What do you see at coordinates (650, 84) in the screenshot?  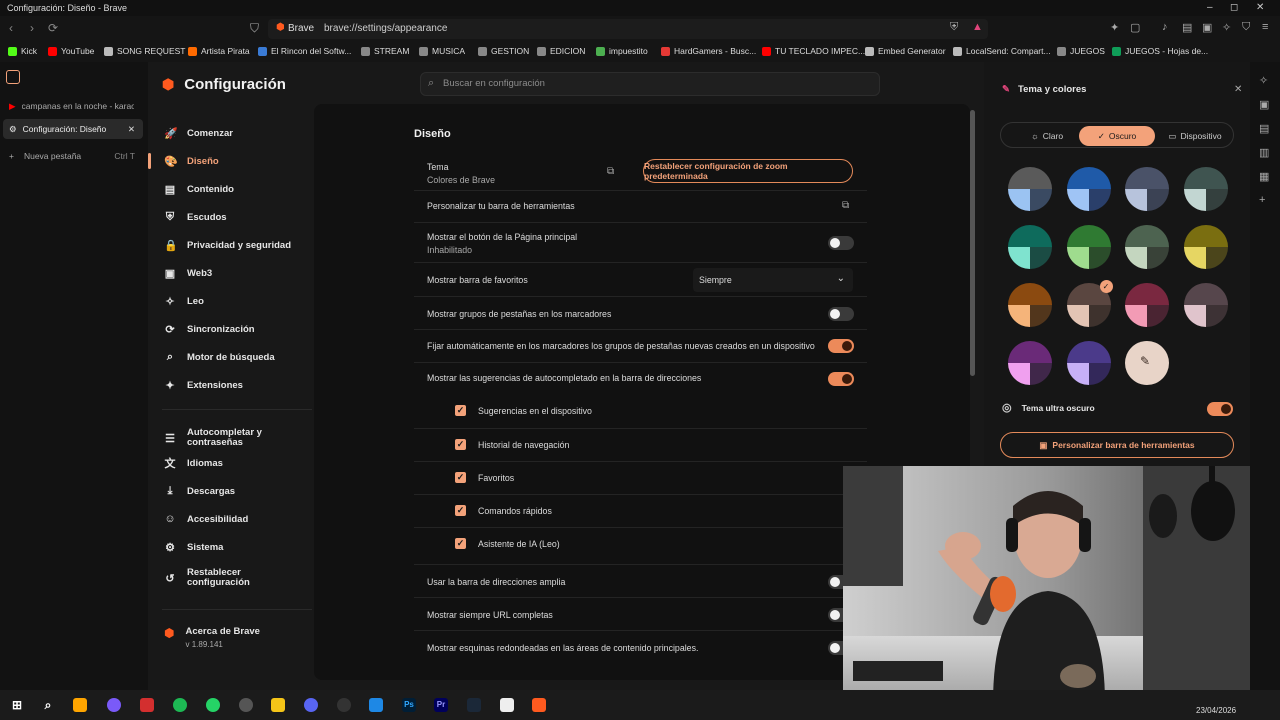 I see `settings-search-input: ⌕ Buscar en configuración` at bounding box center [650, 84].